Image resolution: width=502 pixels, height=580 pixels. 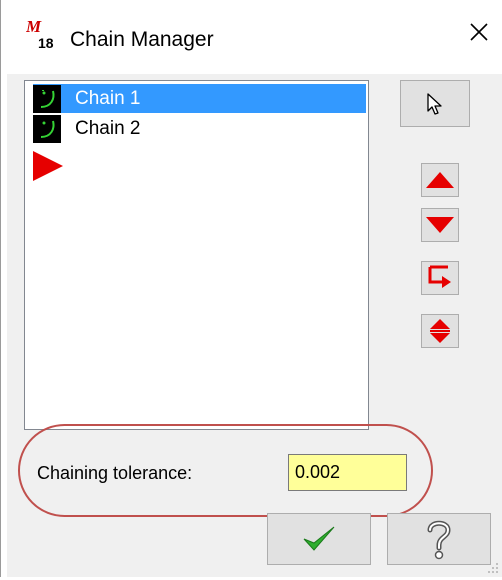 I want to click on mastercam-icon: M 18, so click(x=41, y=33).